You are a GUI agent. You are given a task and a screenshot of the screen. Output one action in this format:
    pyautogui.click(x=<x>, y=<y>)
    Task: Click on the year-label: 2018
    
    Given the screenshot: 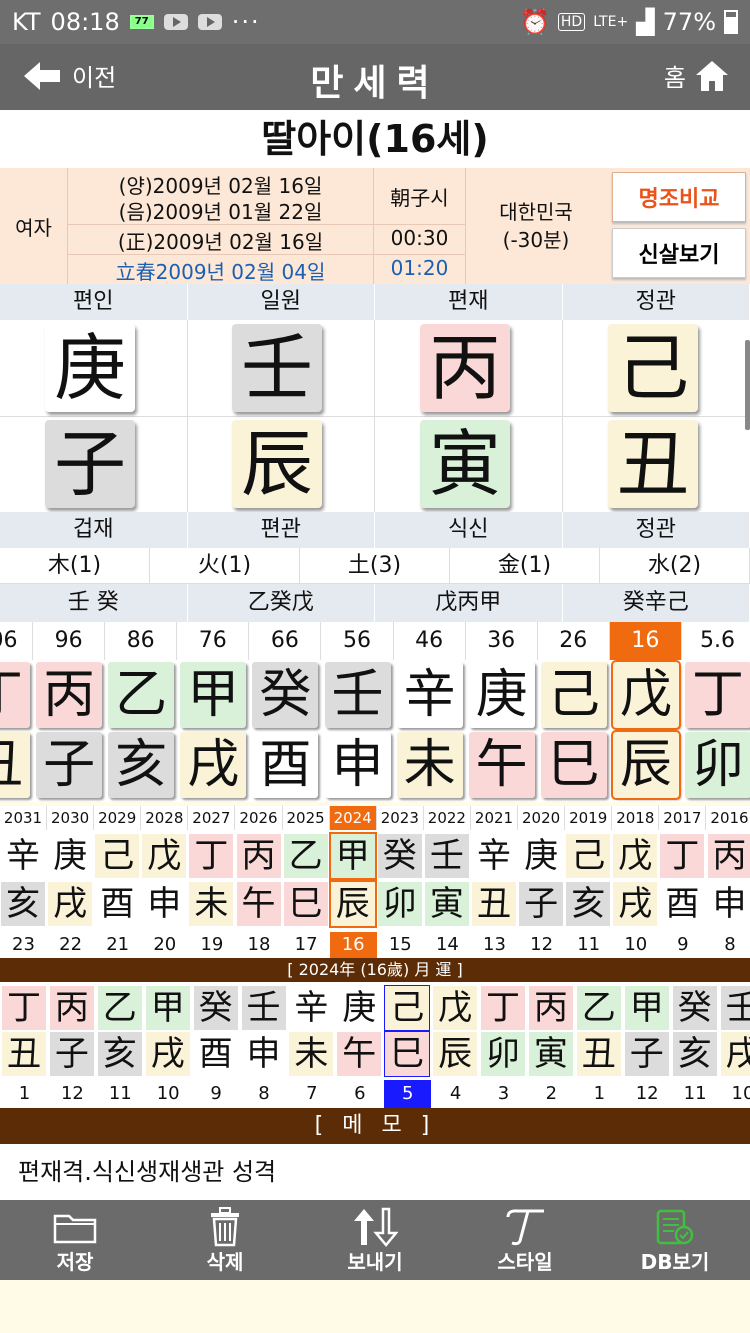 What is the action you would take?
    pyautogui.click(x=636, y=818)
    